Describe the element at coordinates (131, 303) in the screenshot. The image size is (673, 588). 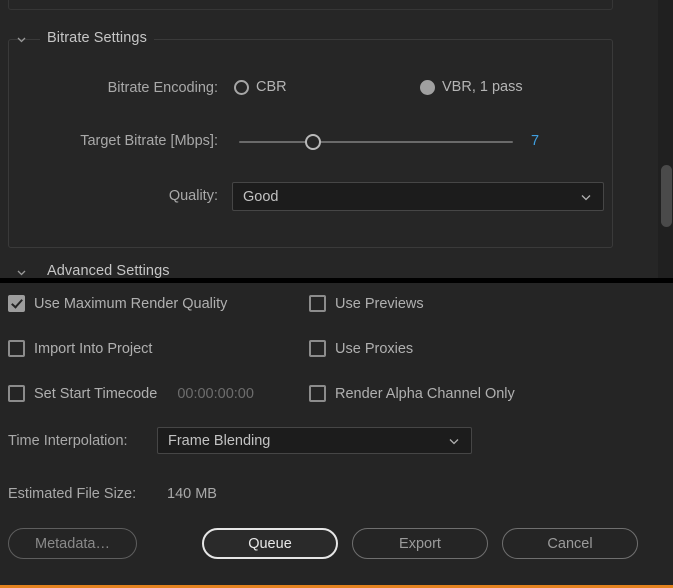
I see `checkbox-label: Use Maximum Render Quality` at that location.